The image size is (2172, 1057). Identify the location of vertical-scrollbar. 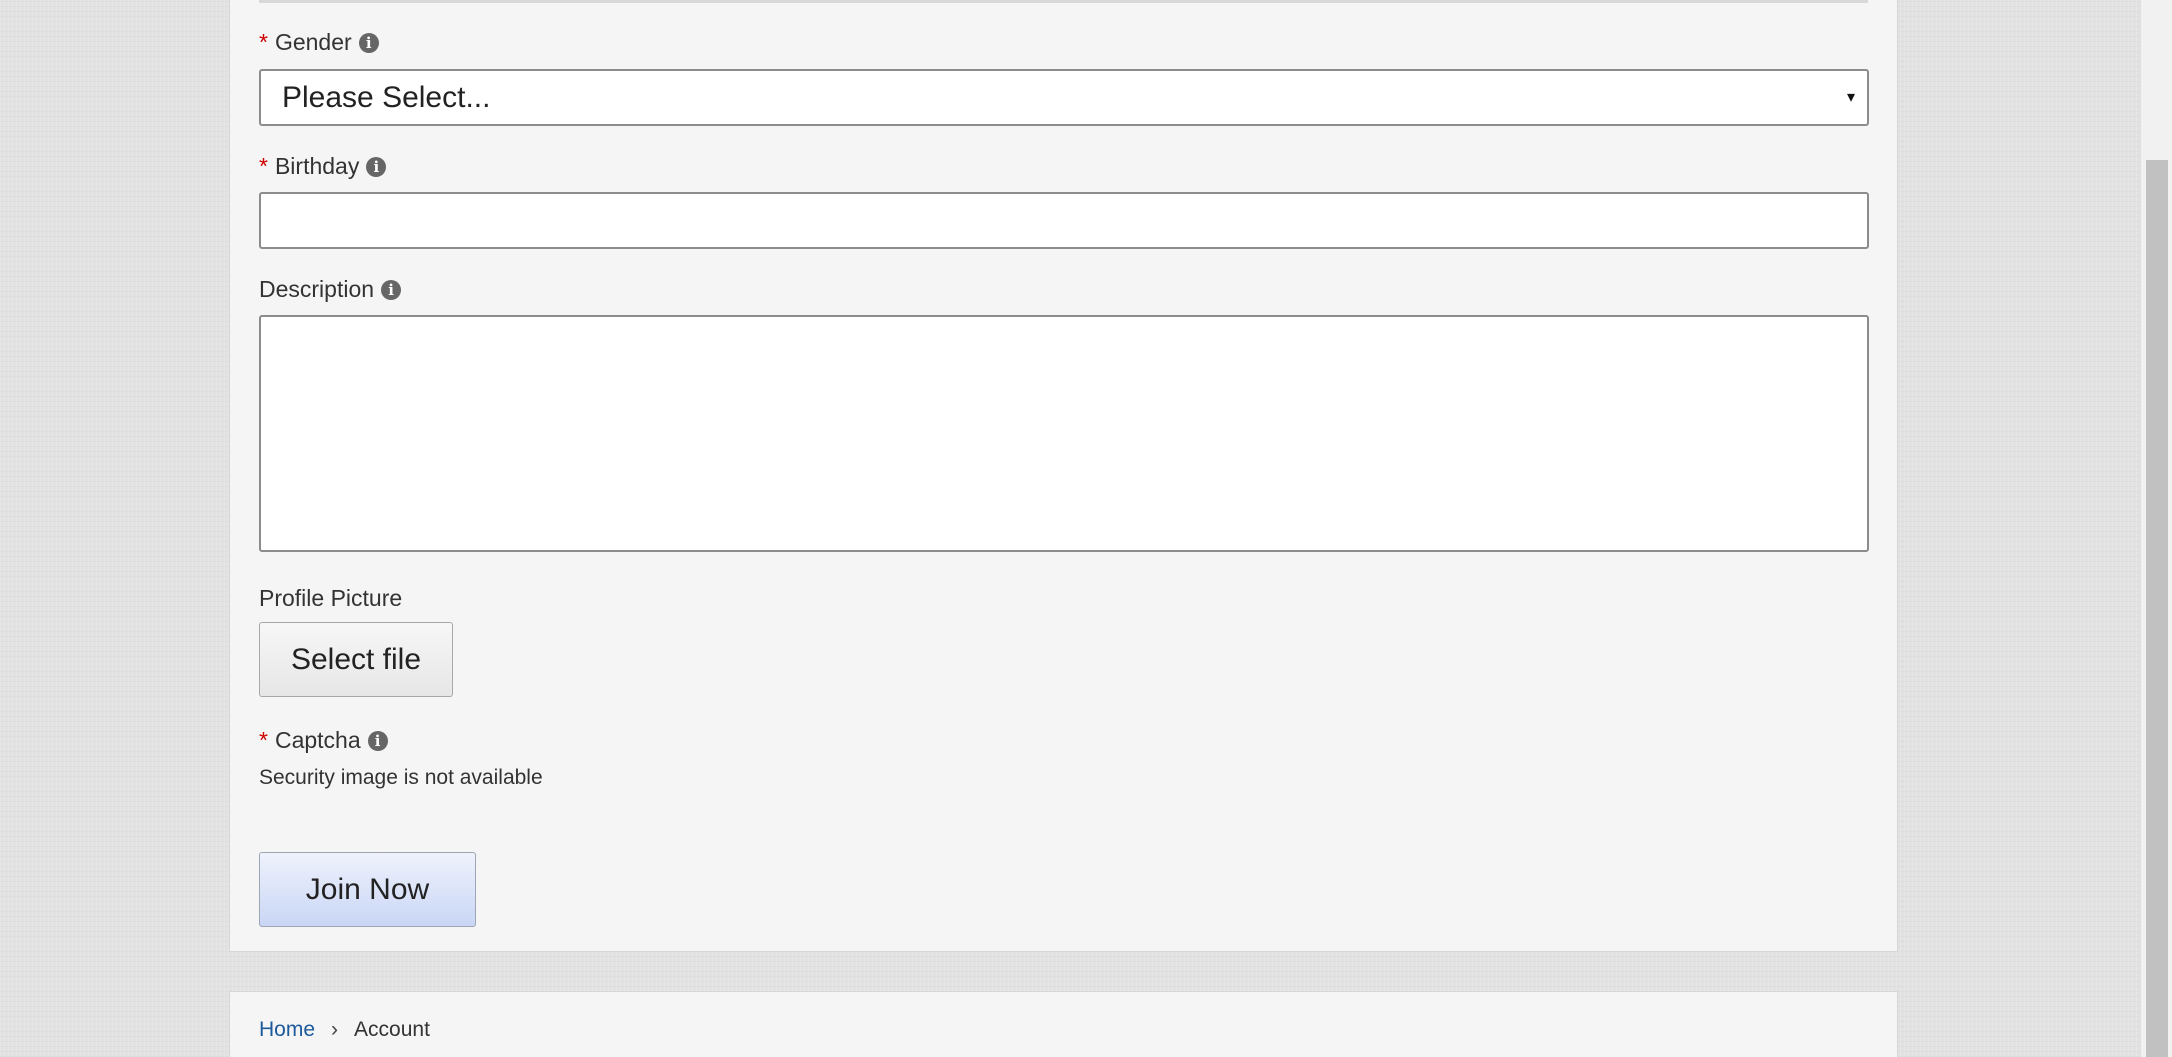
(2156, 528).